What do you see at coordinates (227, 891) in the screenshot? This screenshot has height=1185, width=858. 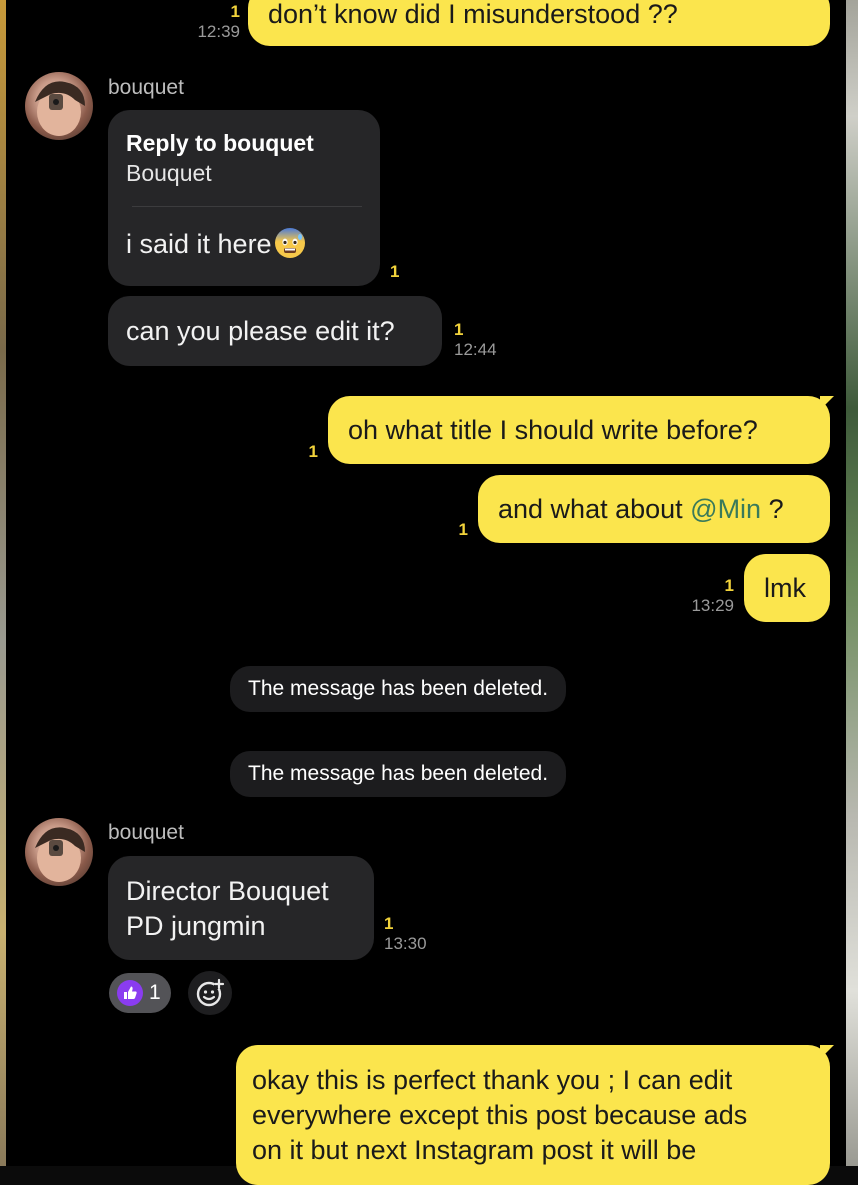 I see `message-text-line: Director Bouquet` at bounding box center [227, 891].